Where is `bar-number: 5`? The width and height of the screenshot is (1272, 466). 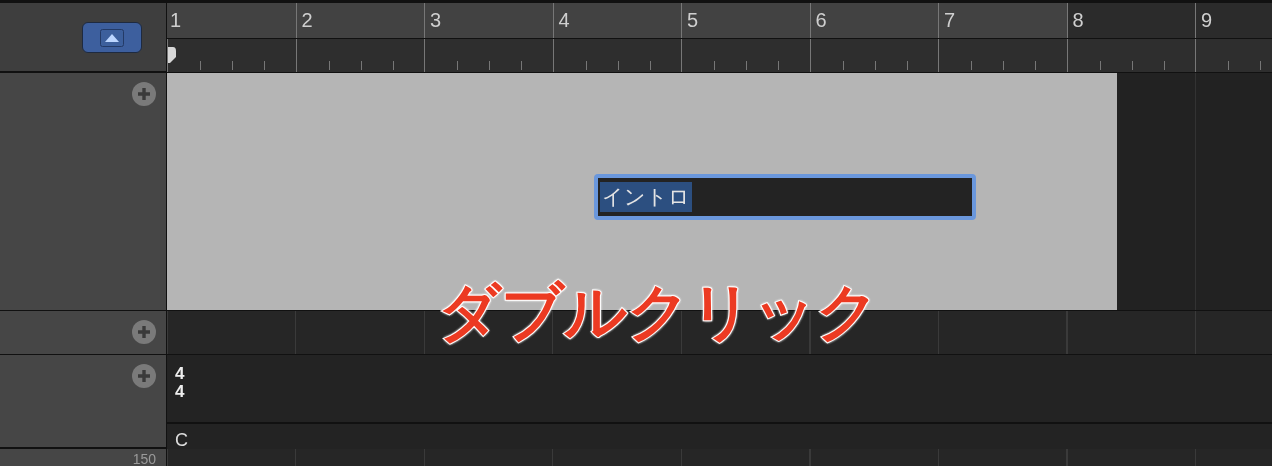 bar-number: 5 is located at coordinates (693, 20).